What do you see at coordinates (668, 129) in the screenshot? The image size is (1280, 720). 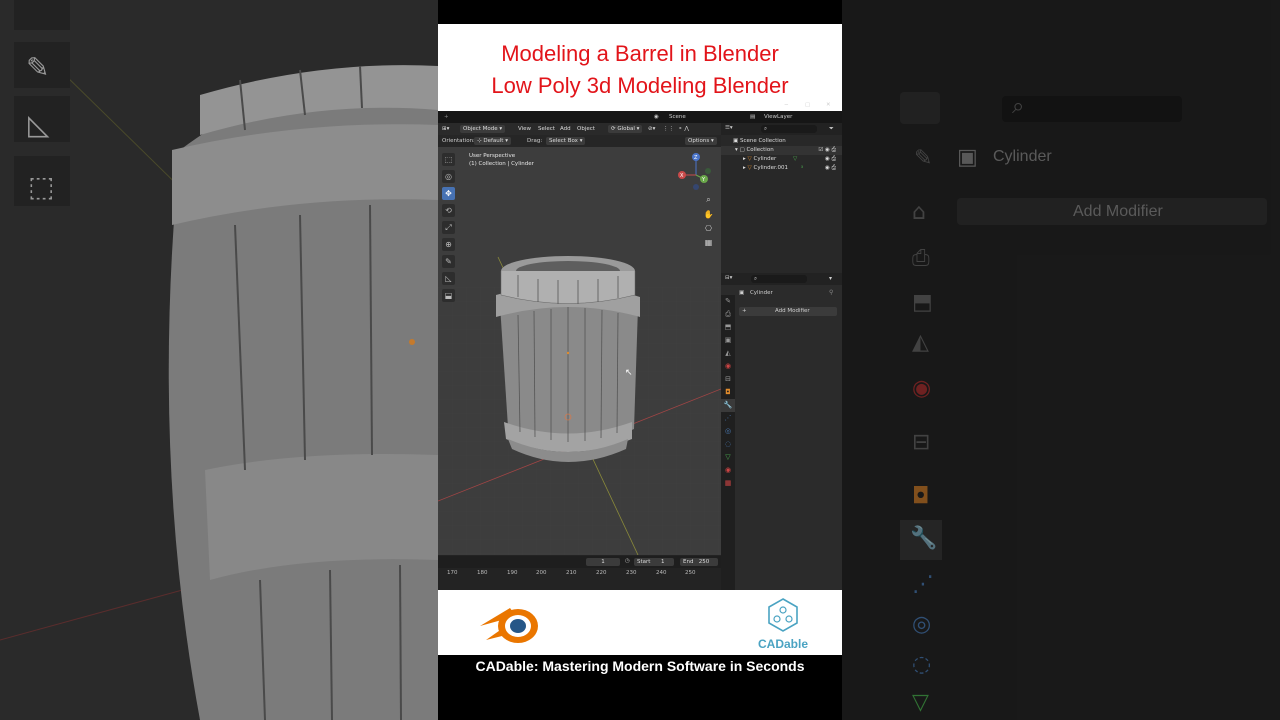 I see `snap-icon: ⋮⋮` at bounding box center [668, 129].